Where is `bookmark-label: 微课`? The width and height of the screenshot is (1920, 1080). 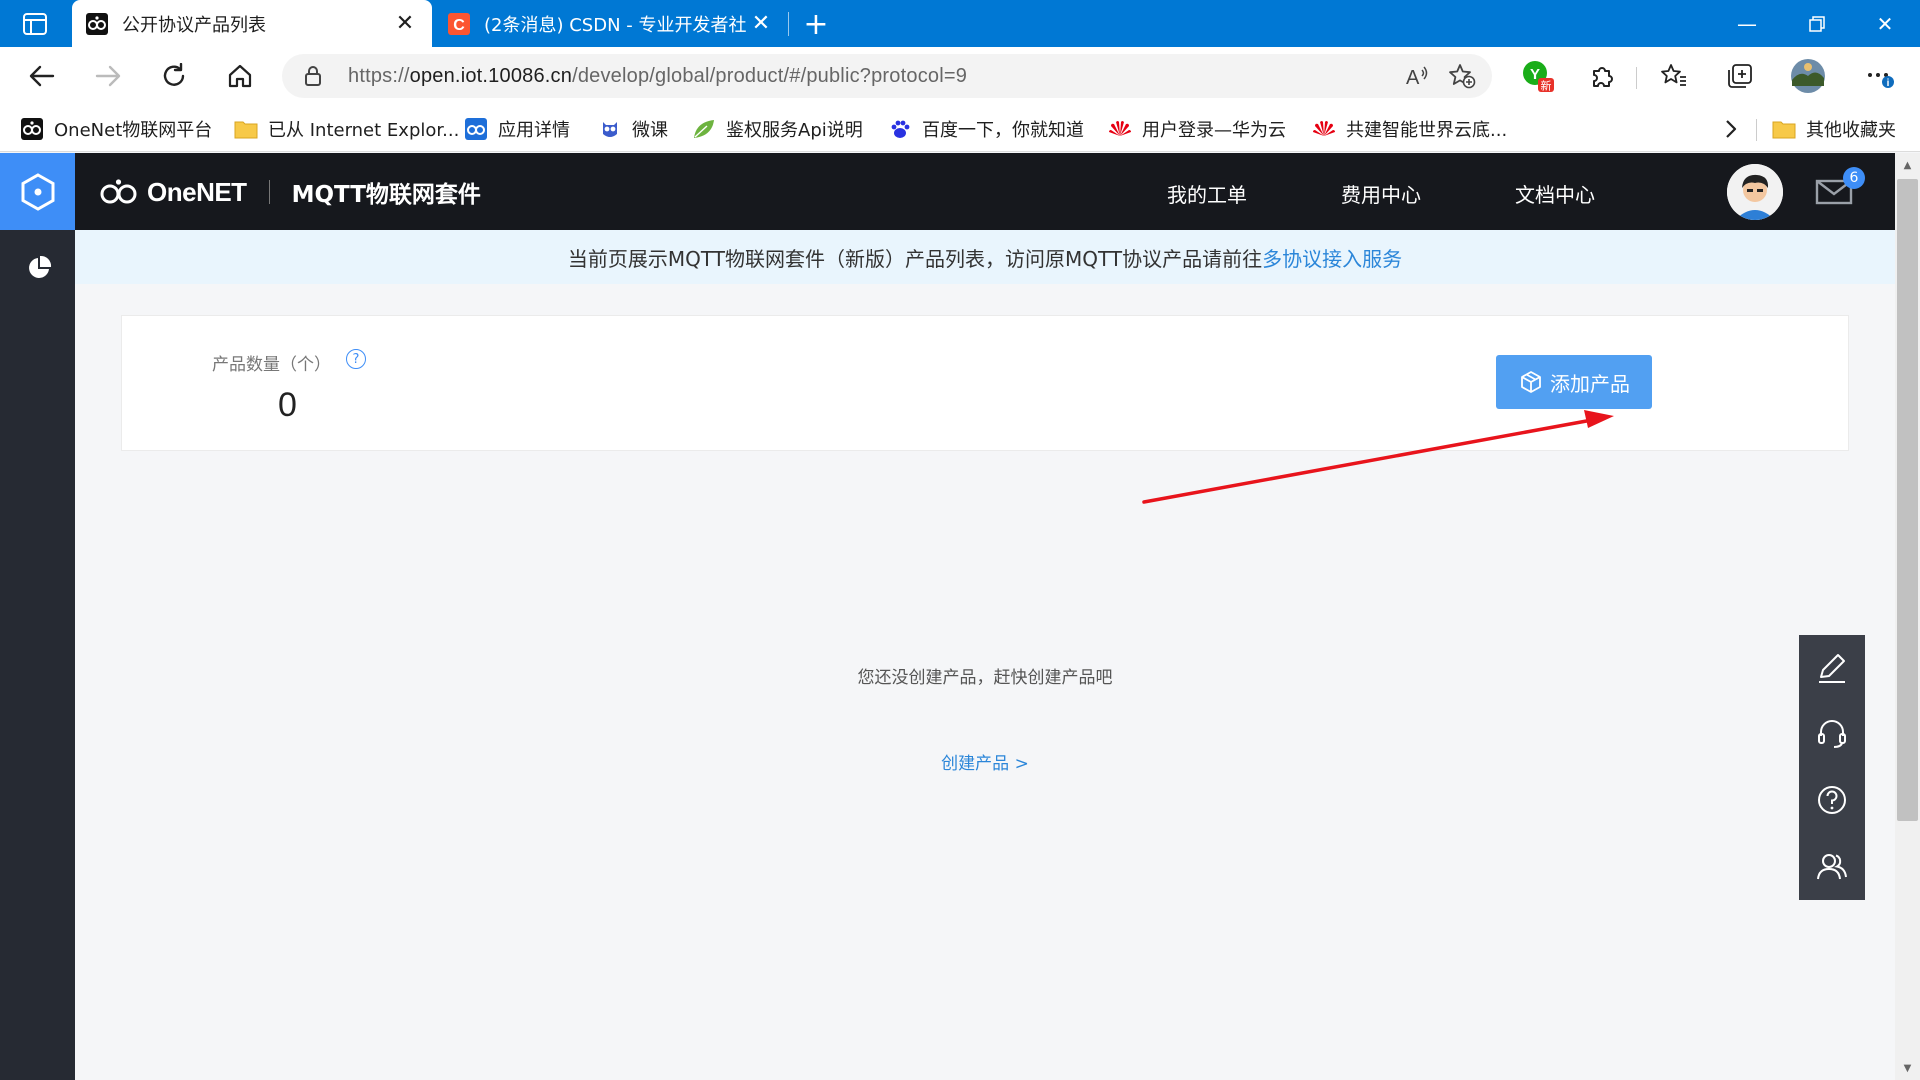 bookmark-label: 微课 is located at coordinates (650, 130).